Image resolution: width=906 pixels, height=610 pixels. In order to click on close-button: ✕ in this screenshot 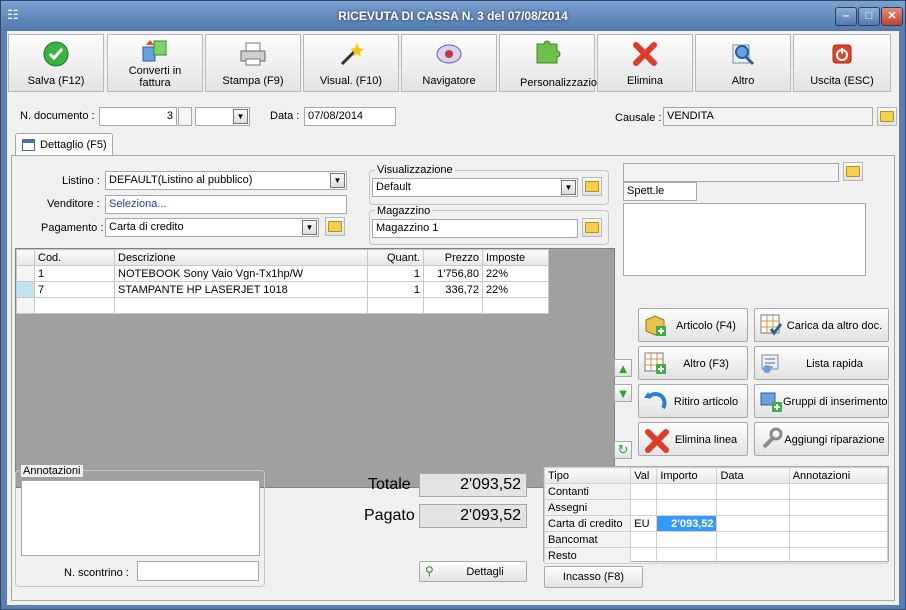, I will do `click(892, 16)`.